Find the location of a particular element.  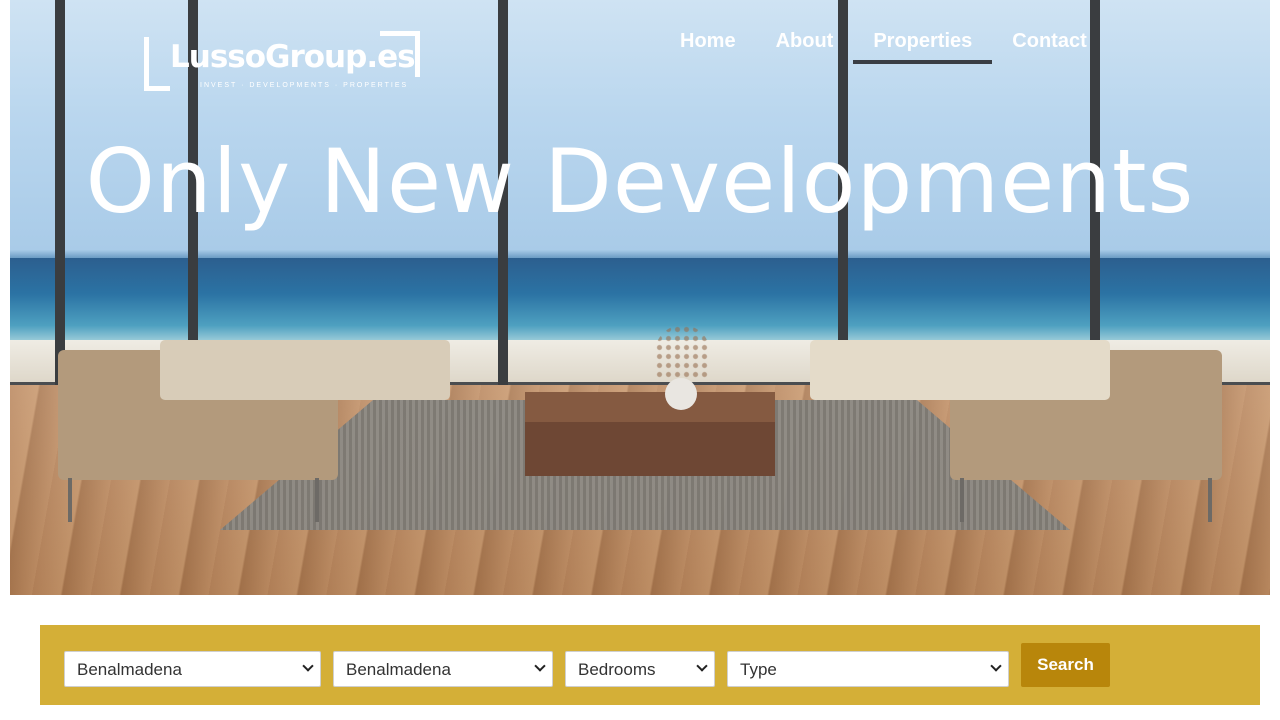

main-nav: Home About Properties Contact is located at coordinates (883, 42).